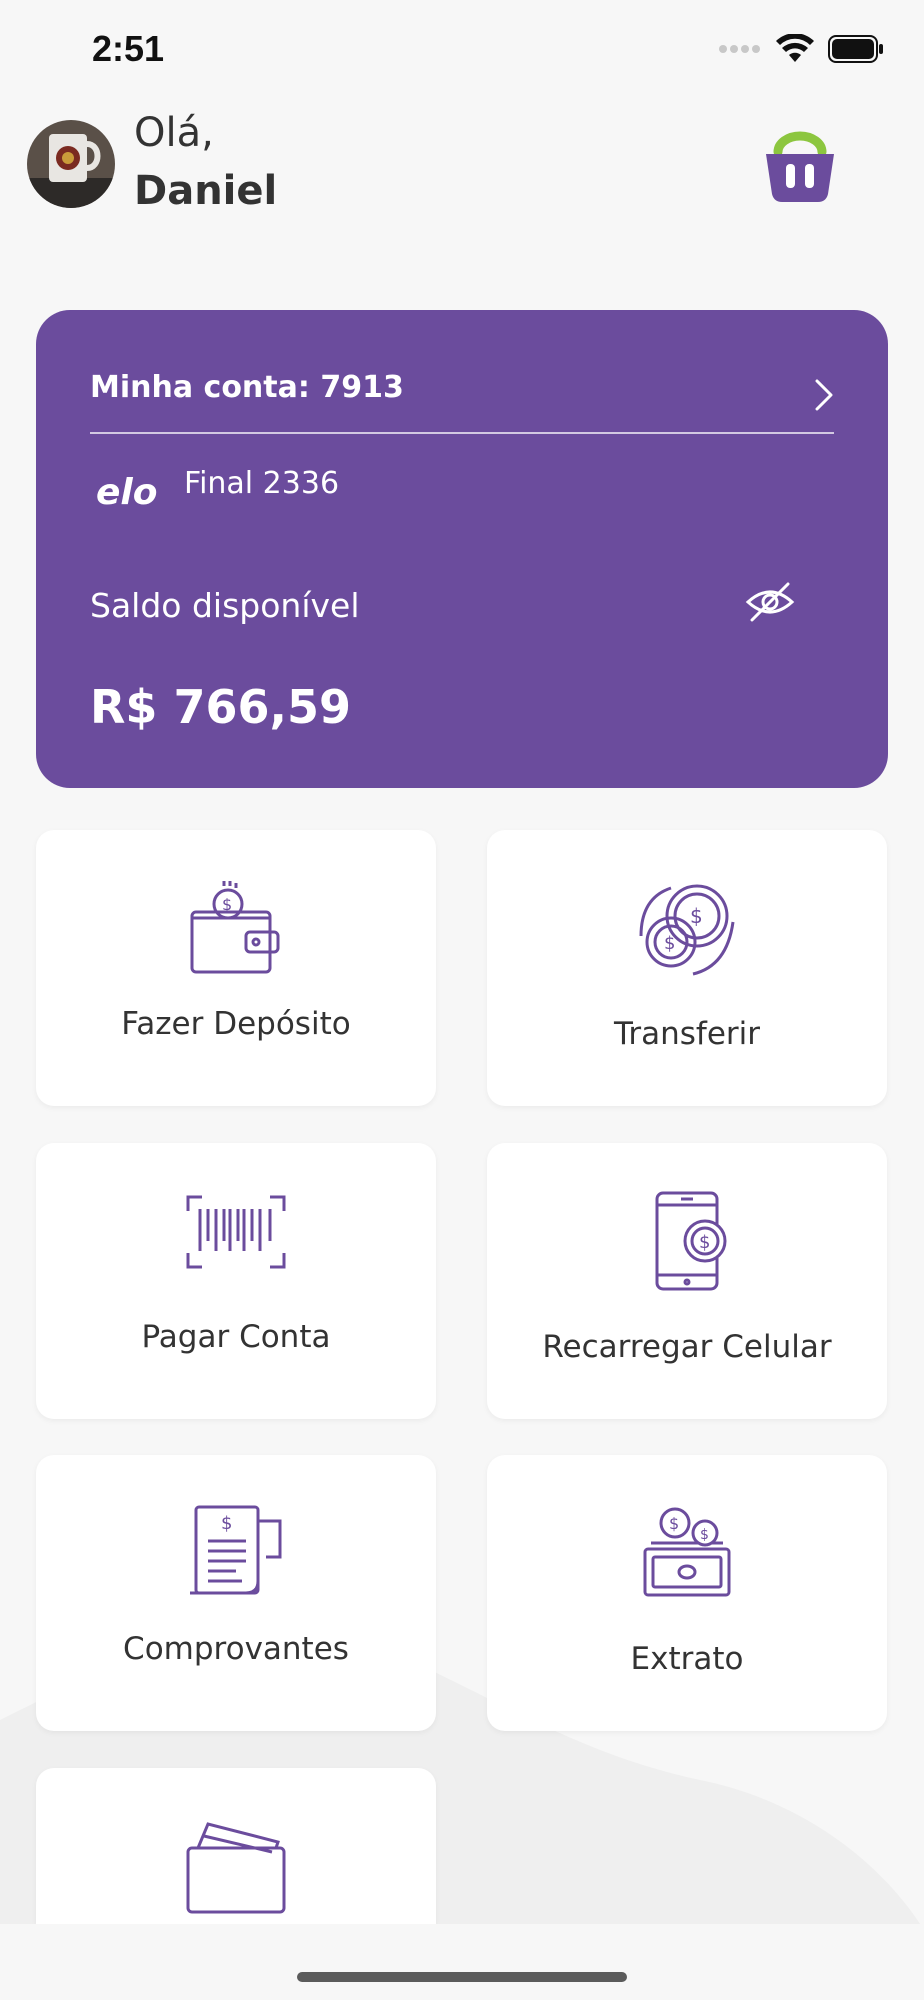  I want to click on home-indicator, so click(462, 1977).